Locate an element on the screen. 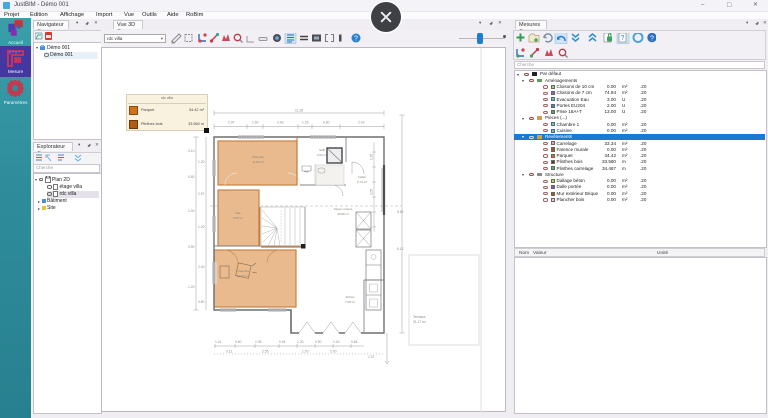 The height and width of the screenshot is (418, 768). svg-text: 2.36 is located at coordinates (258, 342).